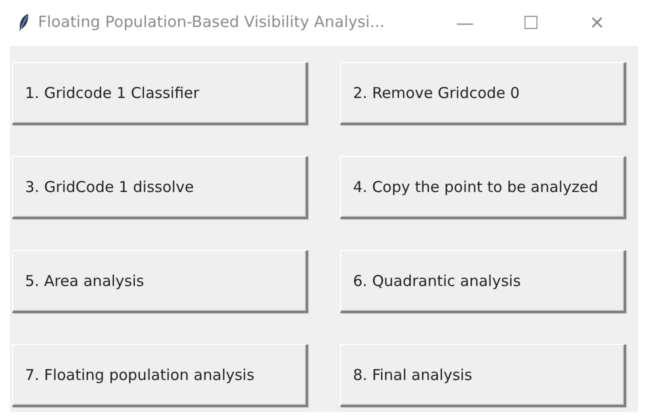  I want to click on action-button: 7. Floating population analysis, so click(160, 375).